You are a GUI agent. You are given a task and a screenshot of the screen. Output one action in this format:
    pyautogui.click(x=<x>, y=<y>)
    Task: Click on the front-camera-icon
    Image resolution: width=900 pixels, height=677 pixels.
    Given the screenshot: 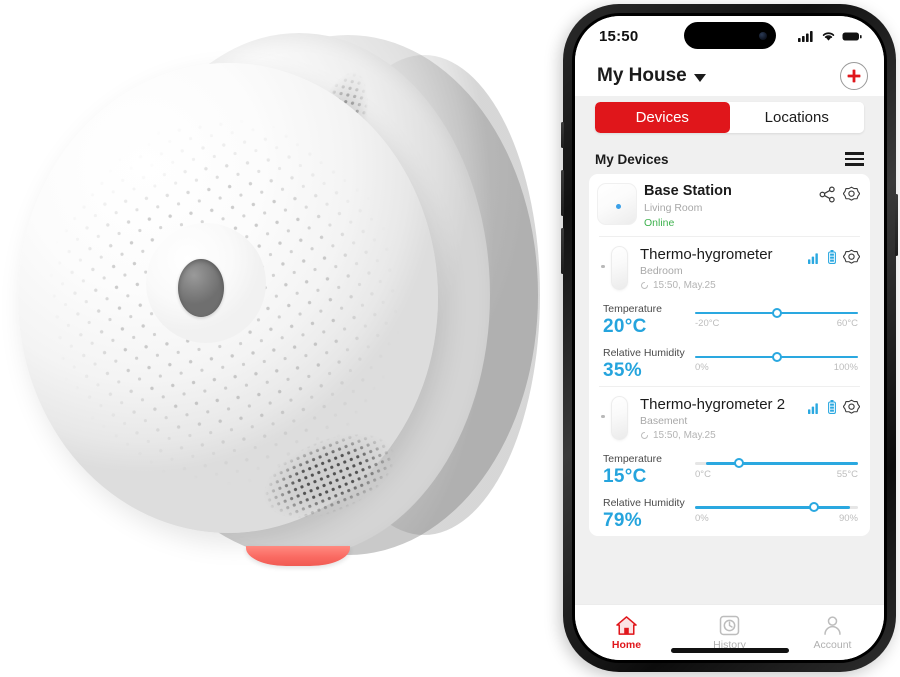 What is the action you would take?
    pyautogui.click(x=762, y=35)
    